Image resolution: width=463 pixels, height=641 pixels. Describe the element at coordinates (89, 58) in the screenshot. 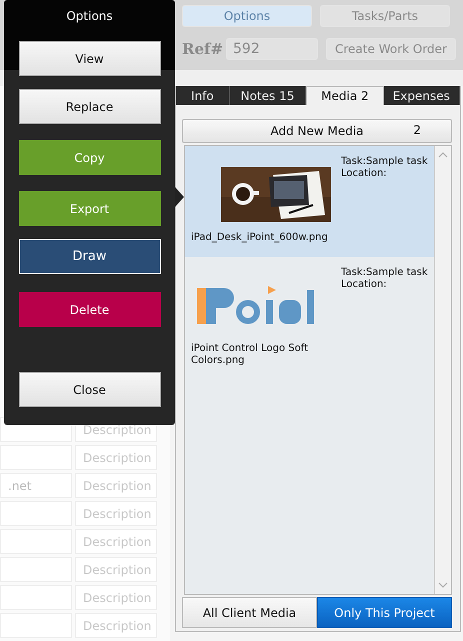

I see `popup-button: View` at that location.